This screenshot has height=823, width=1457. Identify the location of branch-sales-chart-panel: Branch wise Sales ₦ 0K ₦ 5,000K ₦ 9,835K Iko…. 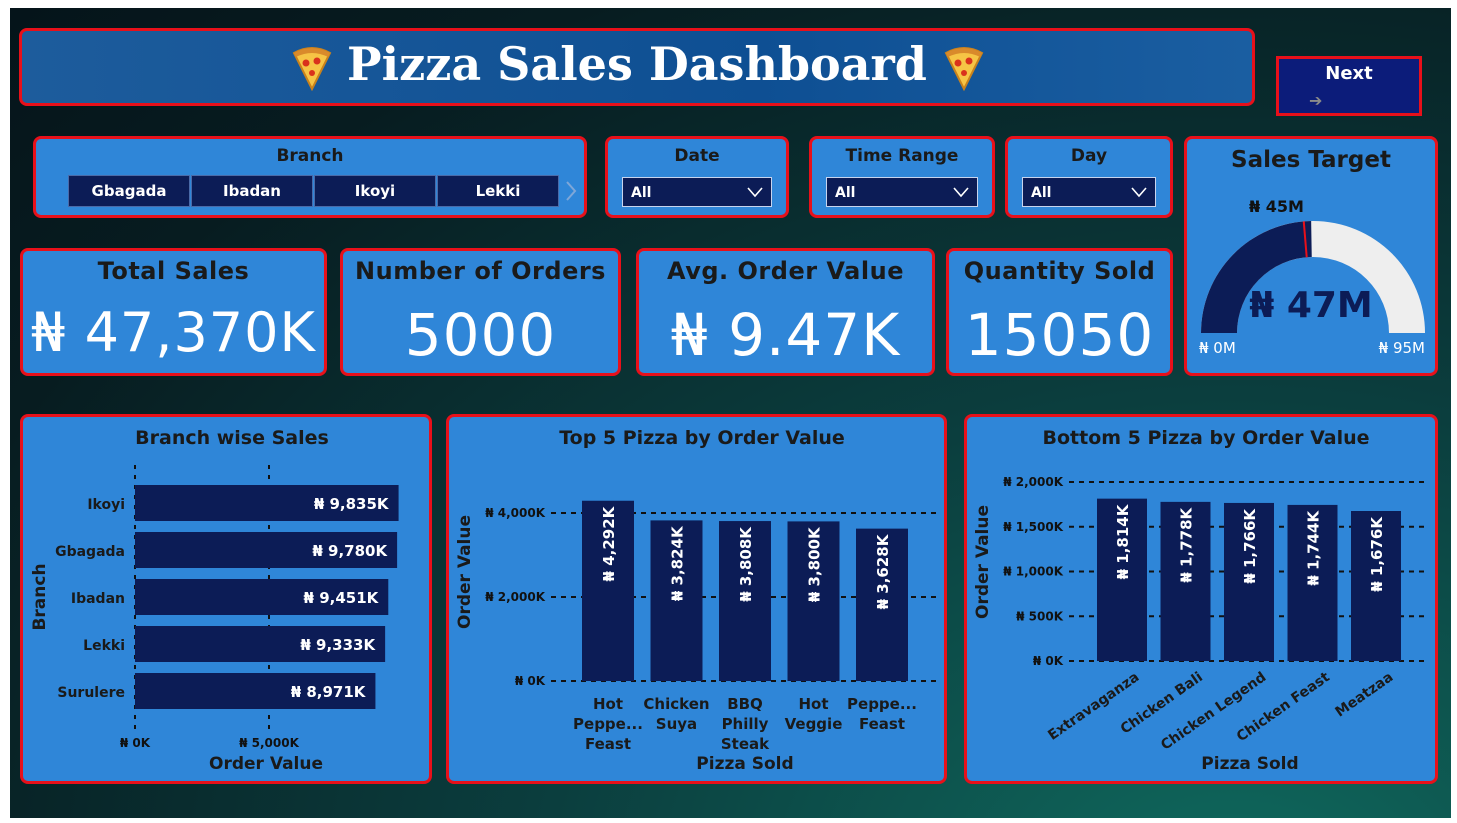
(226, 599).